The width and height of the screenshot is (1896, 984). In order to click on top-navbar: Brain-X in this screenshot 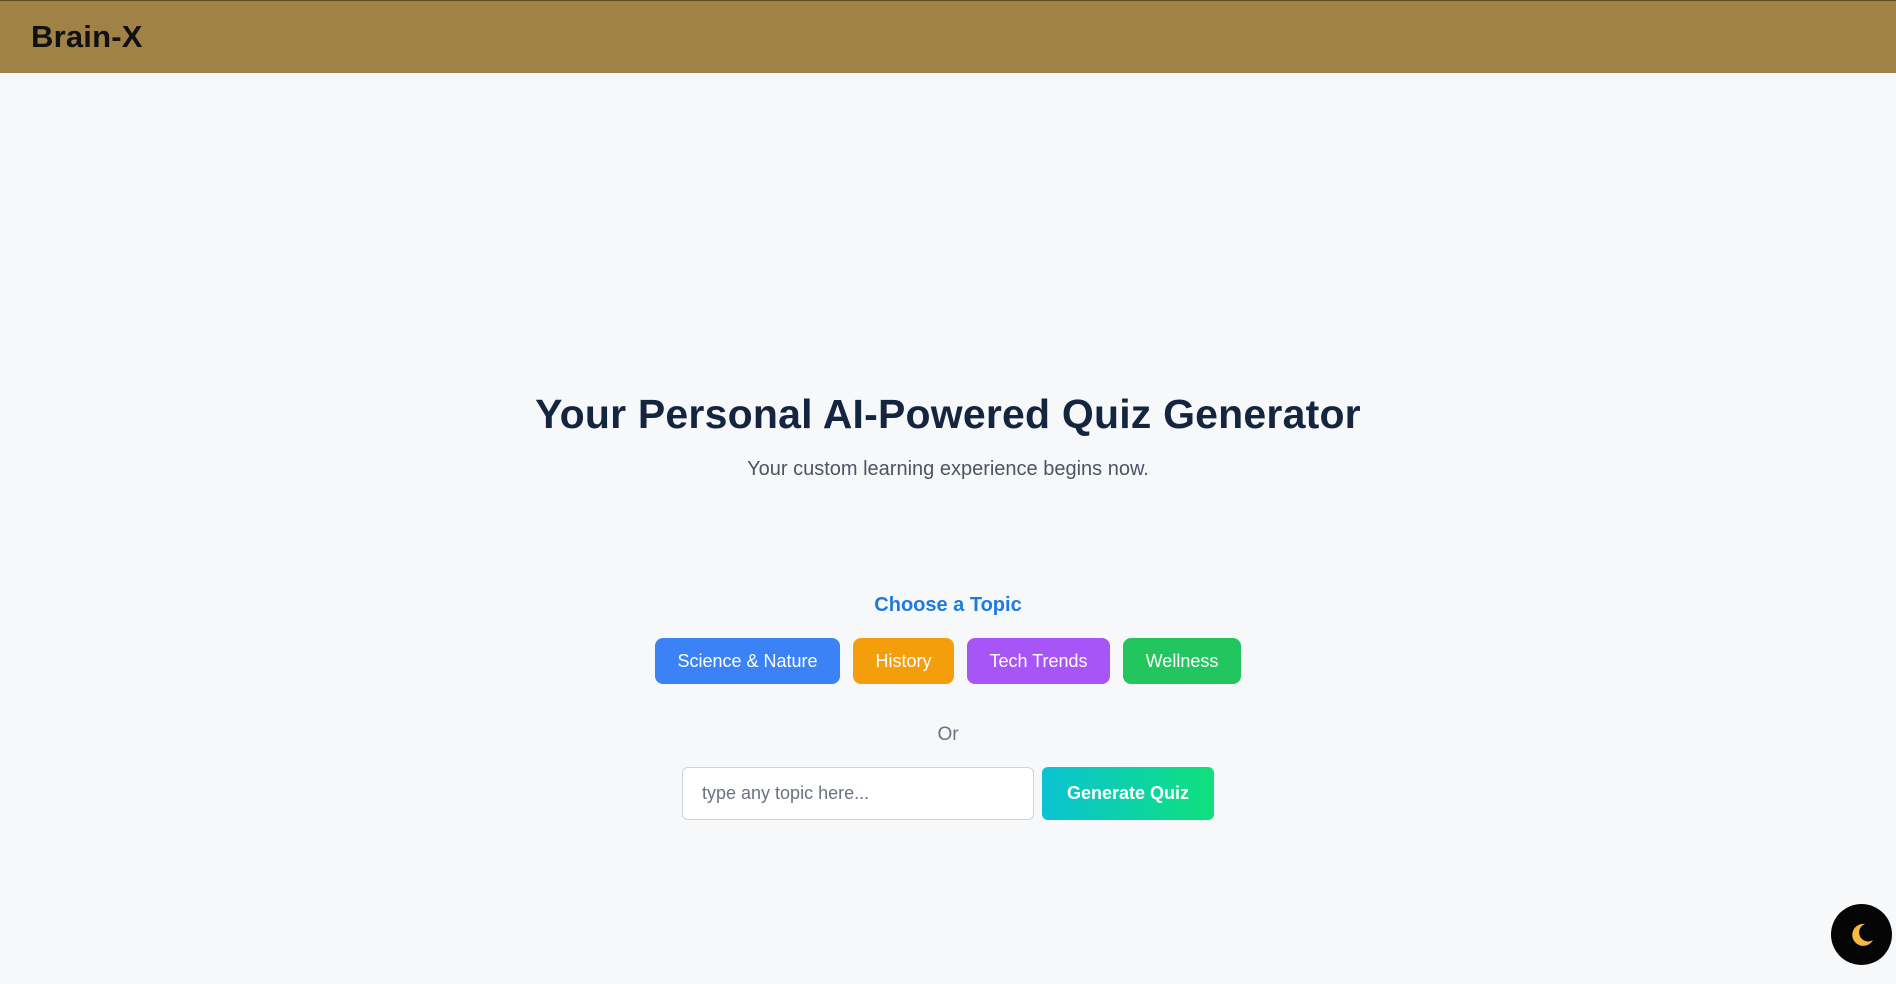, I will do `click(948, 36)`.